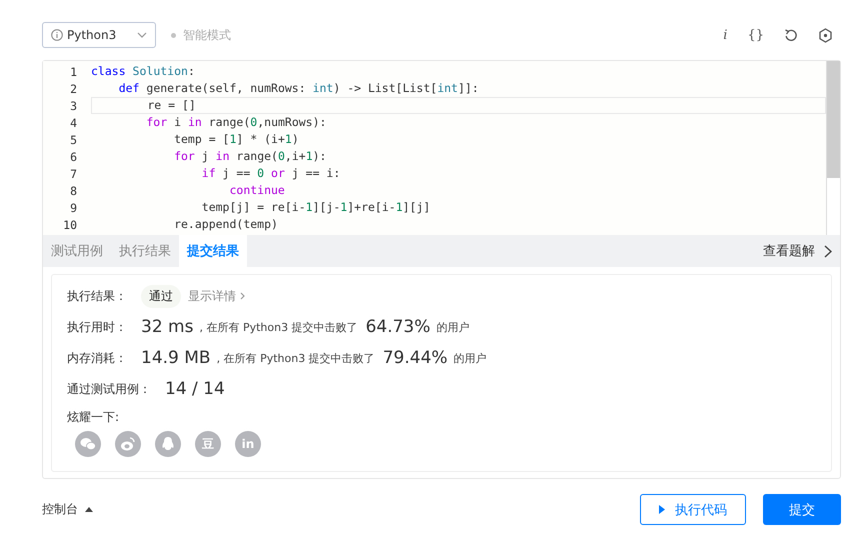  I want to click on field-label: 内存消耗：, so click(97, 358).